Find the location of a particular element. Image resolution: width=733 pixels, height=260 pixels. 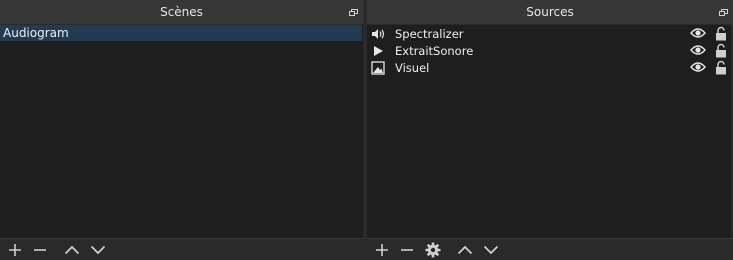

move-scene-down-button is located at coordinates (98, 250).